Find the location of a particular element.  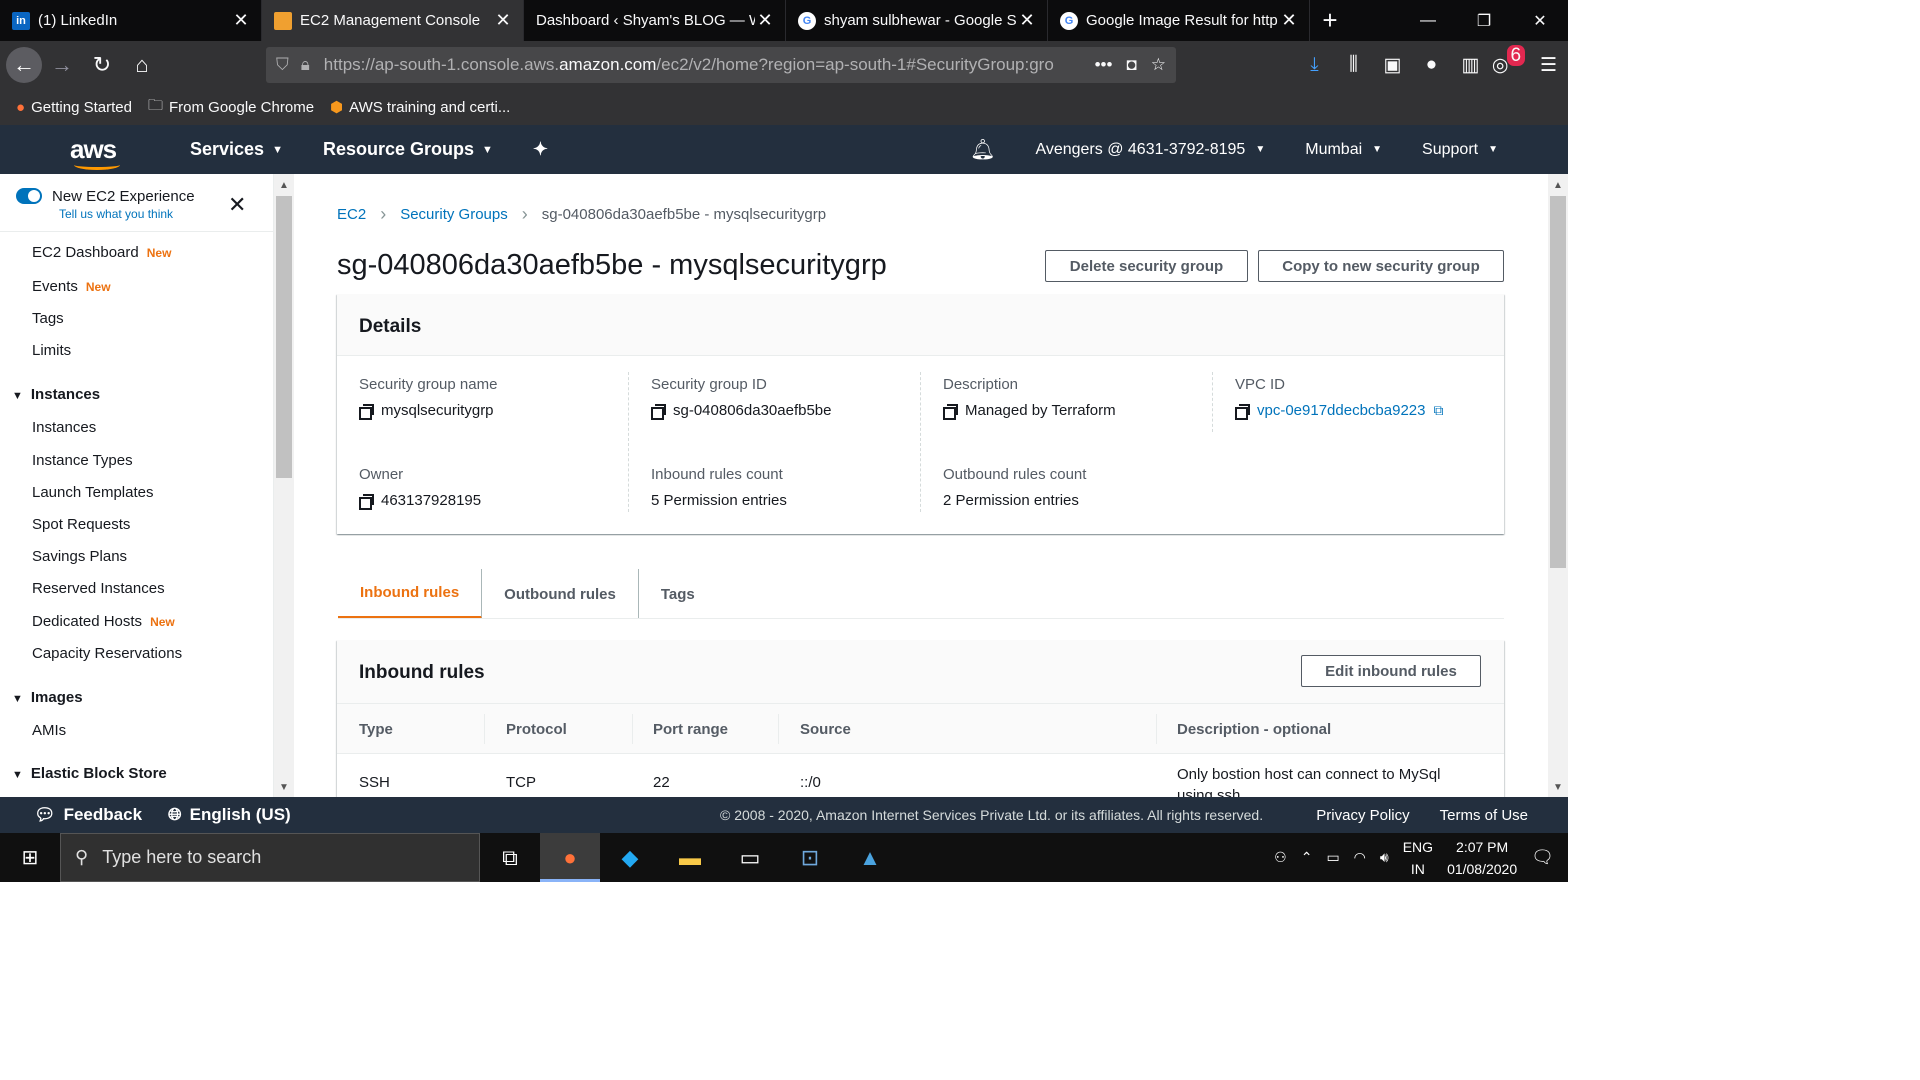

sidebar-item-reserved-instances: Reserved Instances is located at coordinates (98, 588).